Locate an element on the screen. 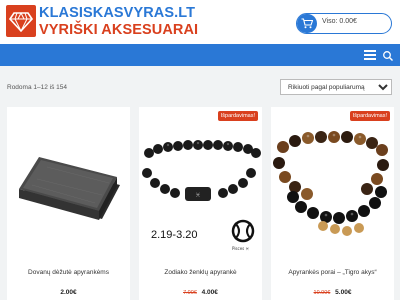 The width and height of the screenshot is (400, 300). main-navbar is located at coordinates (200, 55).